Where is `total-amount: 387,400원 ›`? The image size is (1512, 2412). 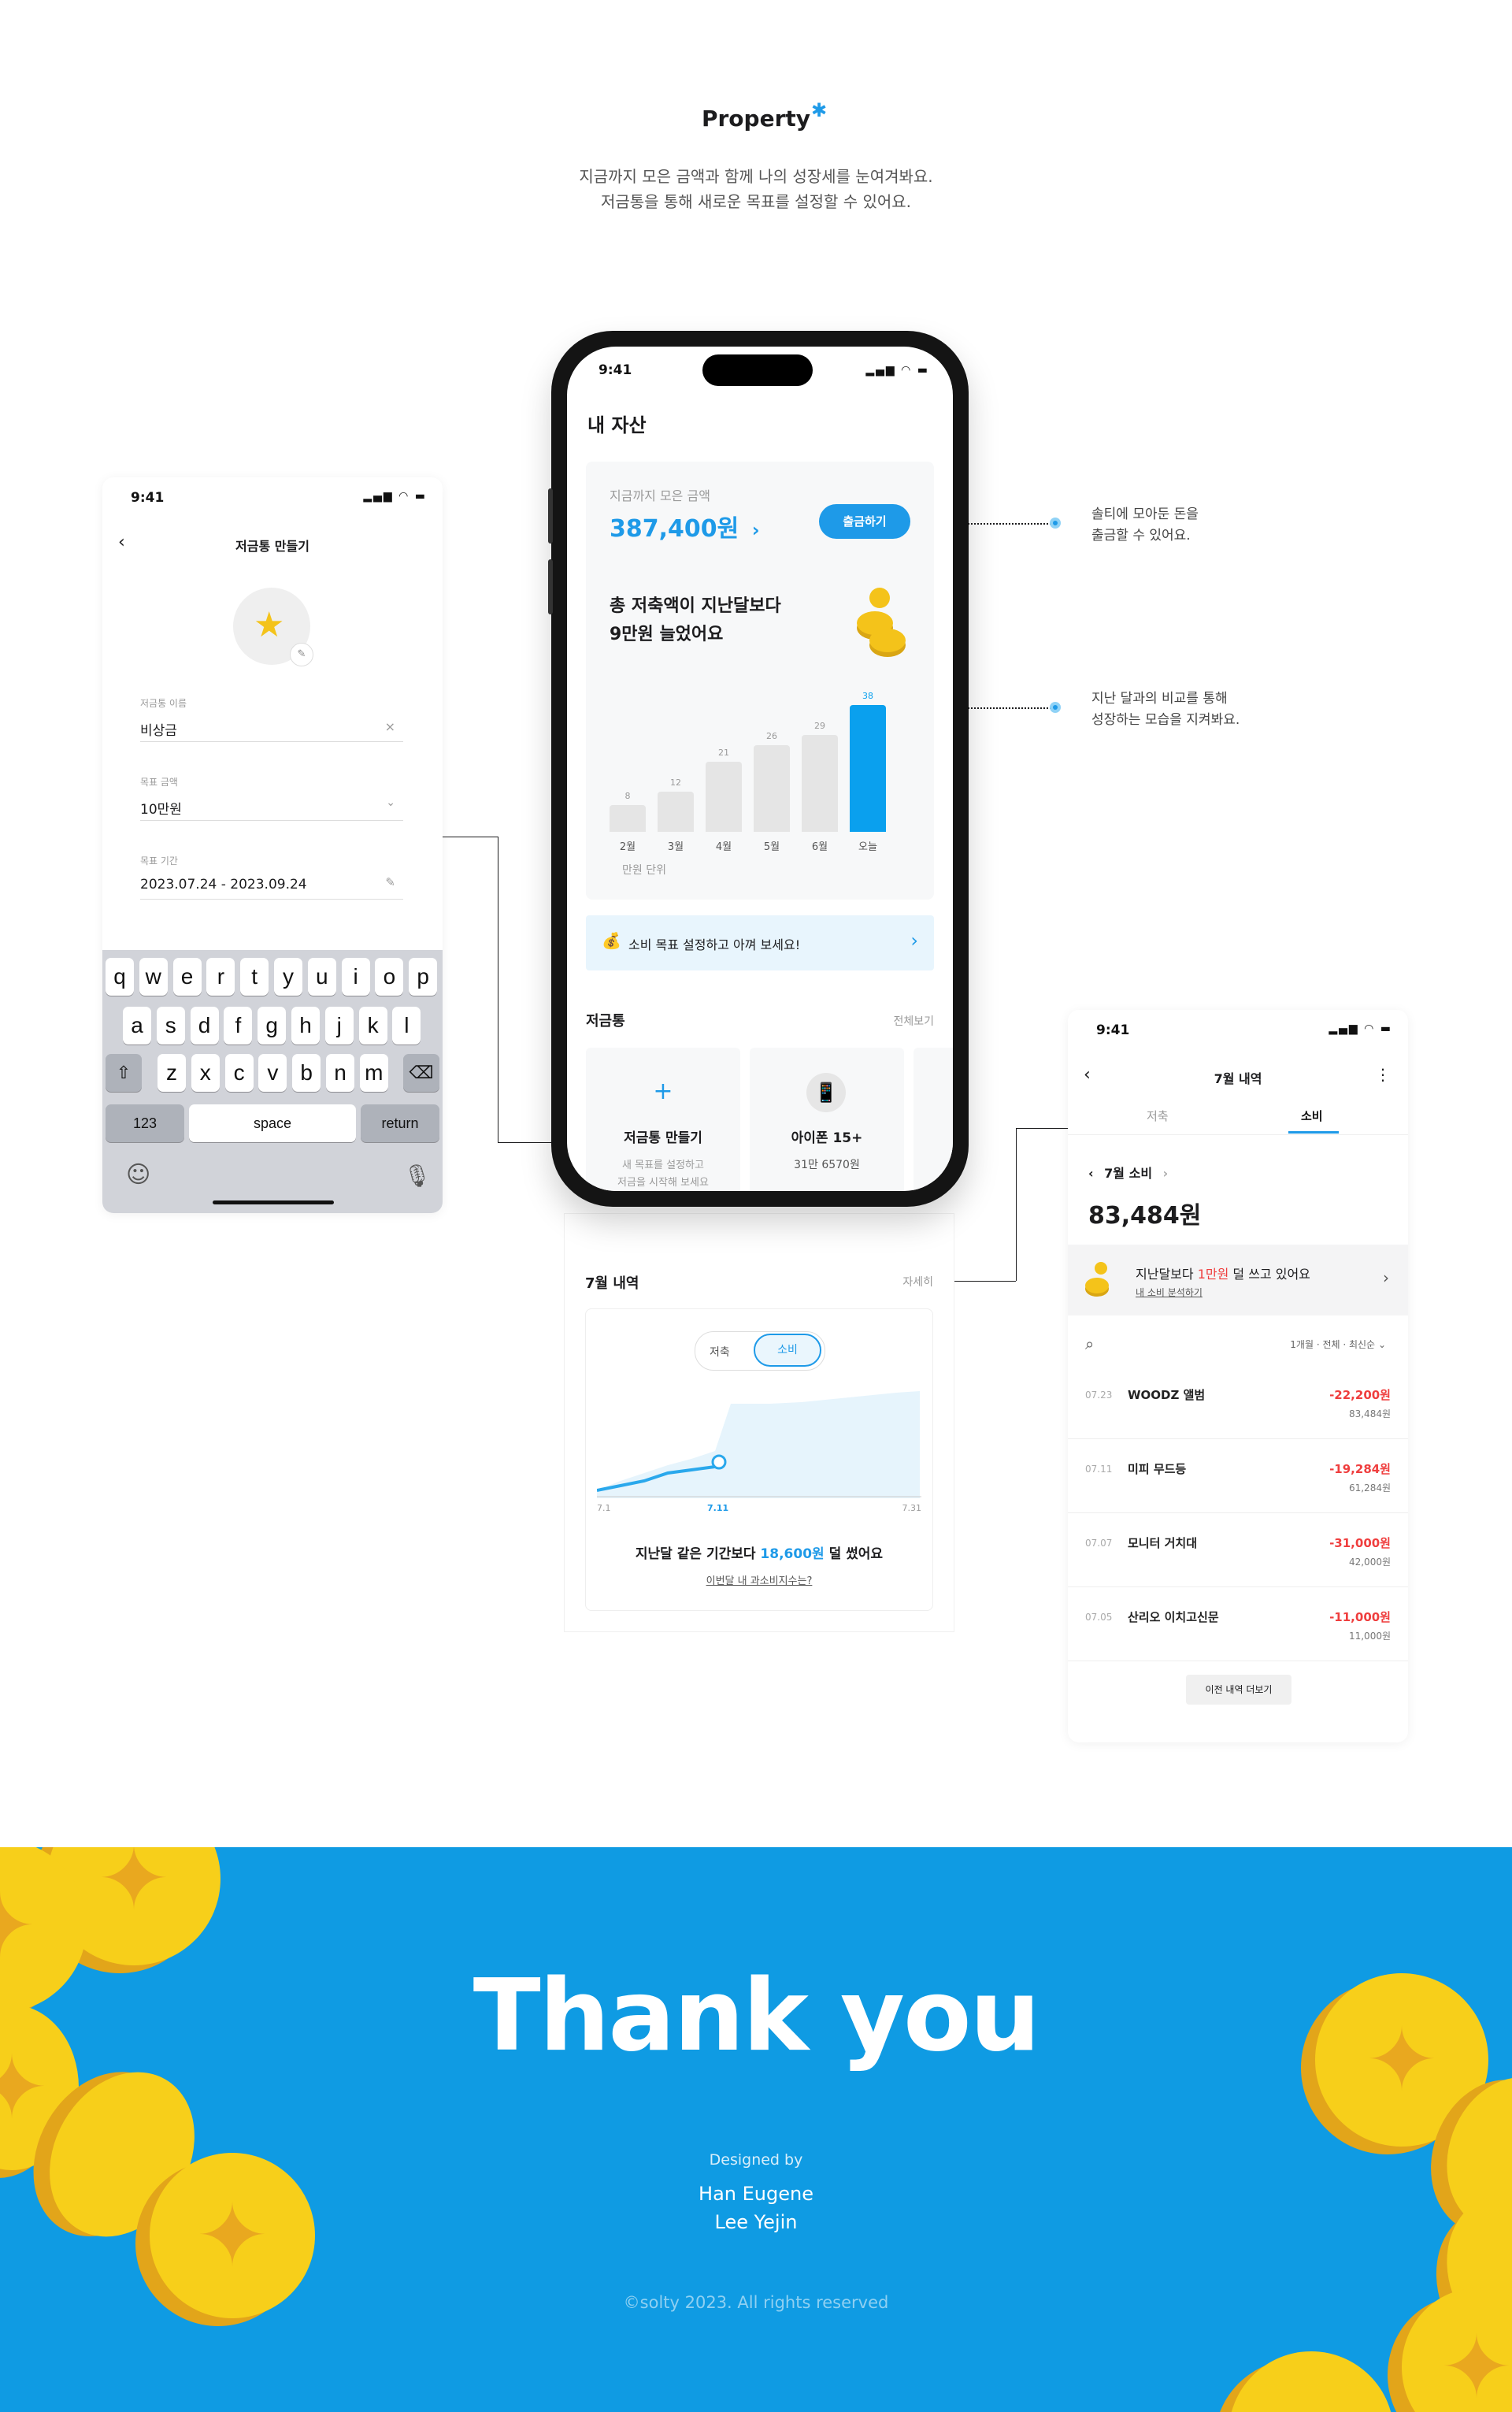
total-amount: 387,400원 › is located at coordinates (685, 527).